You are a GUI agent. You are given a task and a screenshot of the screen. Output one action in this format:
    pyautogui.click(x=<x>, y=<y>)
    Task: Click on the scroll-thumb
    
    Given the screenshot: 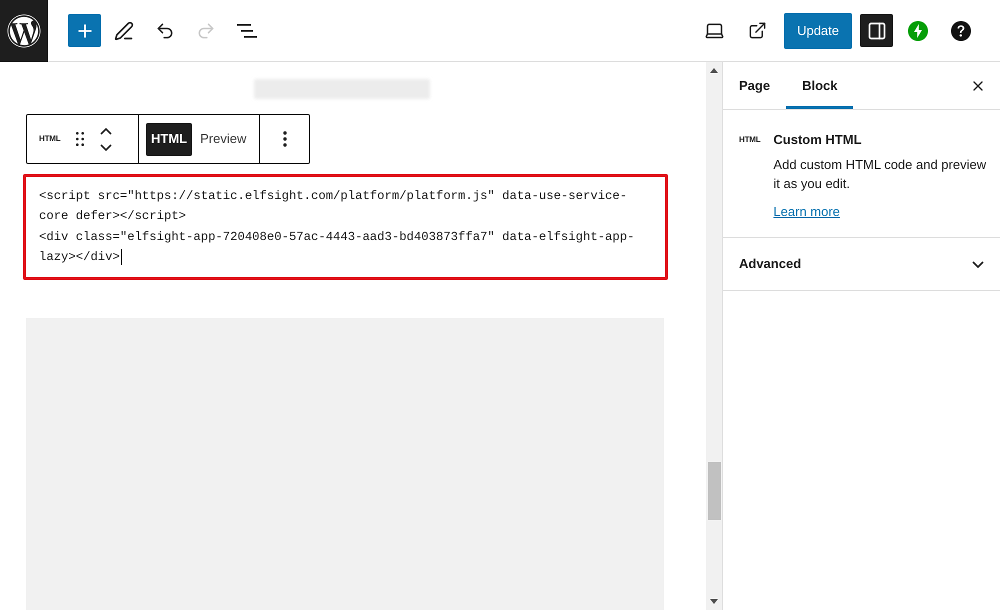 What is the action you would take?
    pyautogui.click(x=714, y=491)
    